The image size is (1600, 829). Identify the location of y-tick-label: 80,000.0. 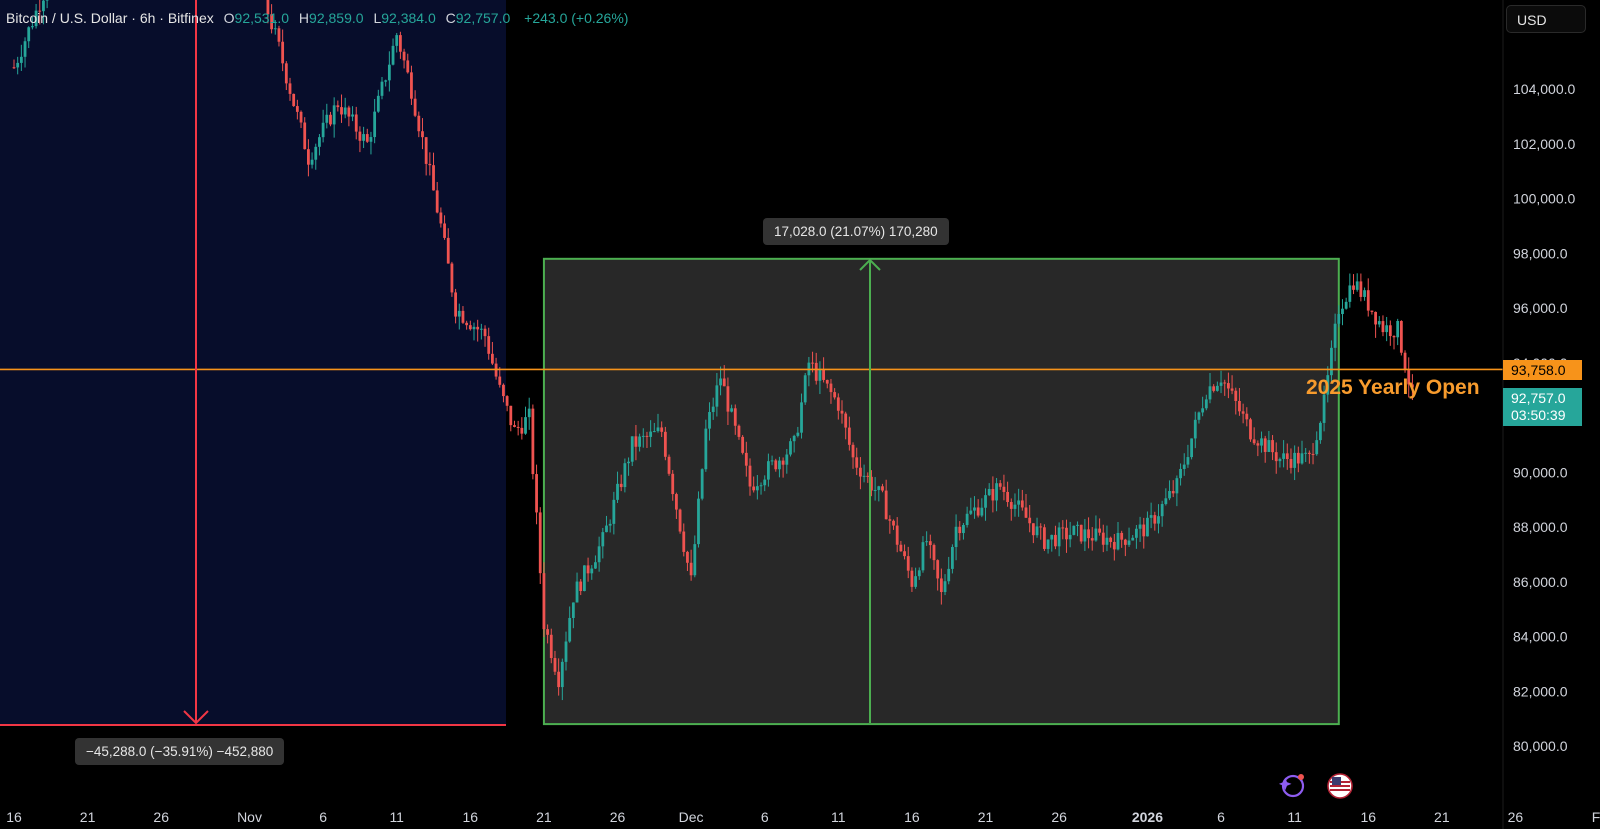
(1540, 746).